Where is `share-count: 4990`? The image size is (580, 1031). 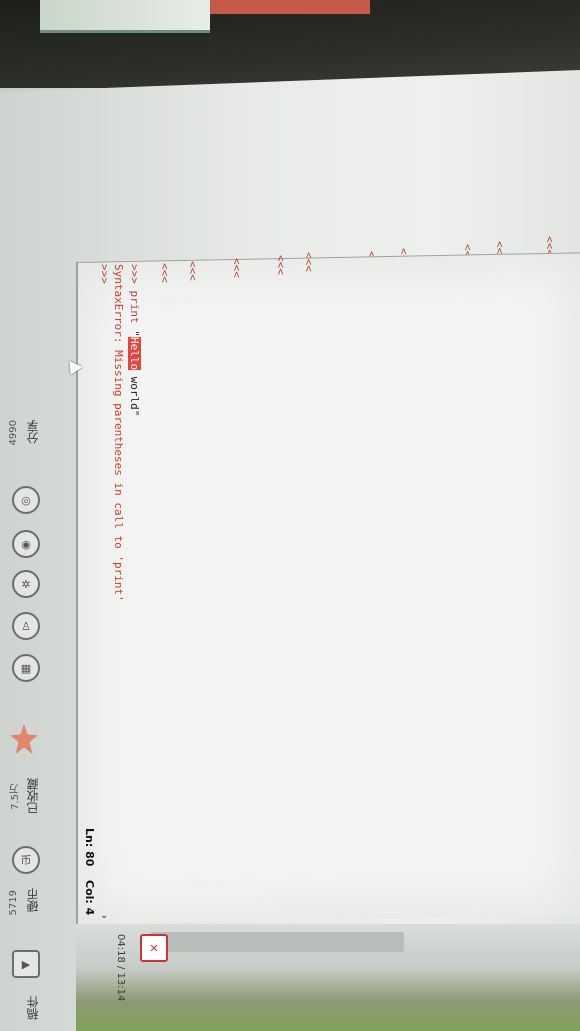 share-count: 4990 is located at coordinates (13, 433).